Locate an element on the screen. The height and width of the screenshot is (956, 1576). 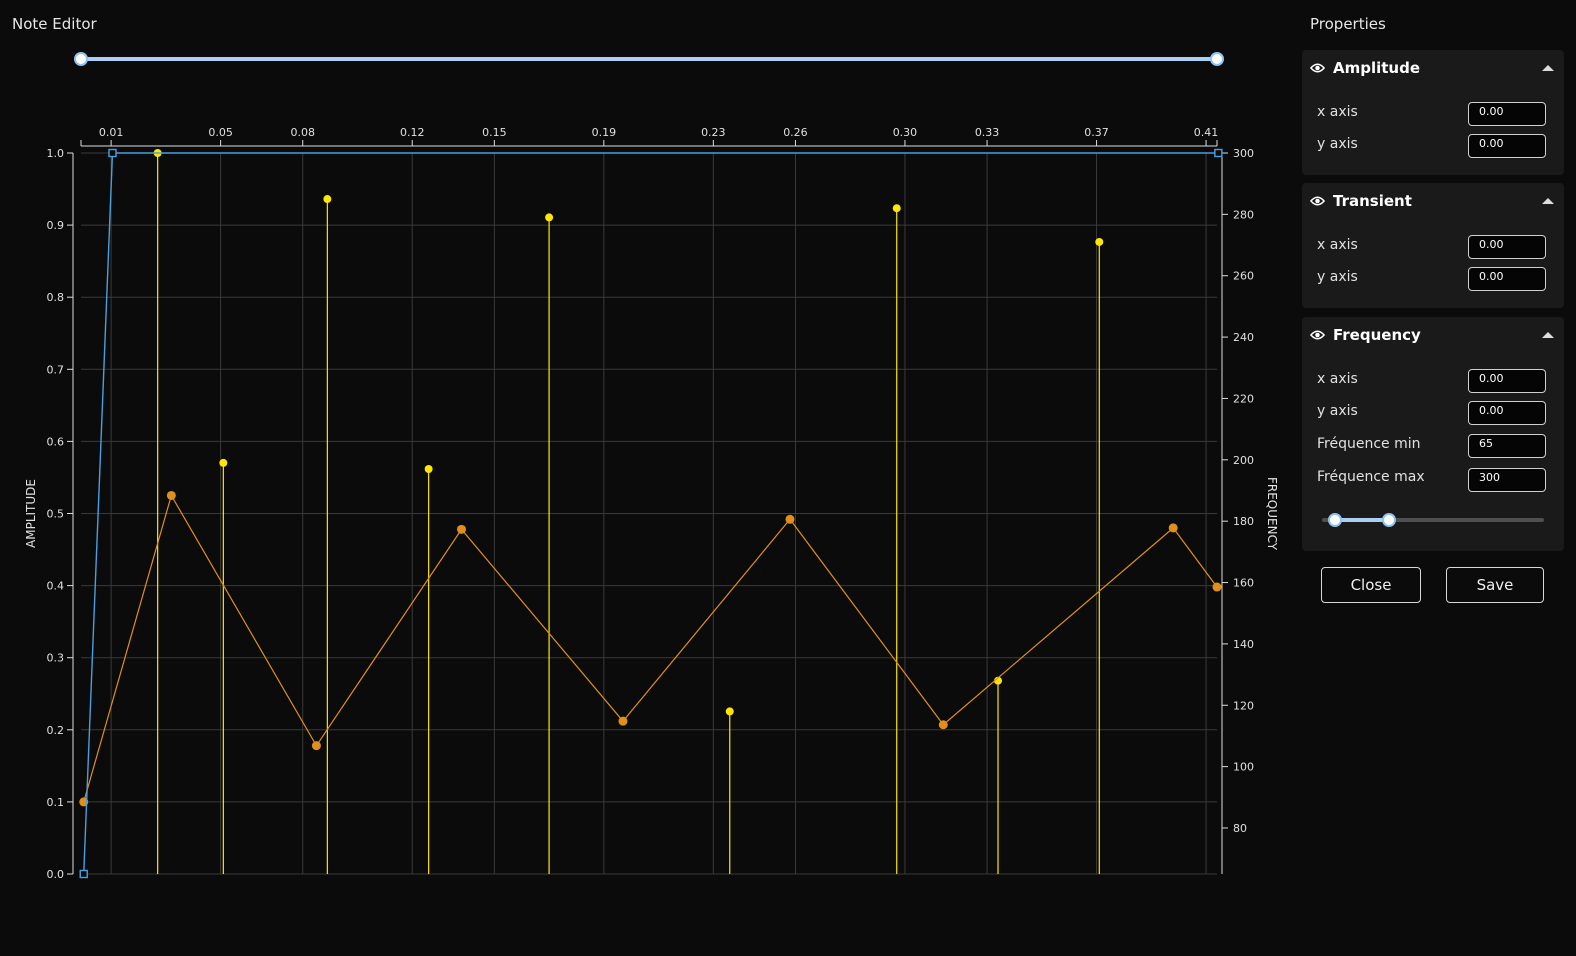
amplitude-panel-header: Amplitude is located at coordinates (1433, 68).